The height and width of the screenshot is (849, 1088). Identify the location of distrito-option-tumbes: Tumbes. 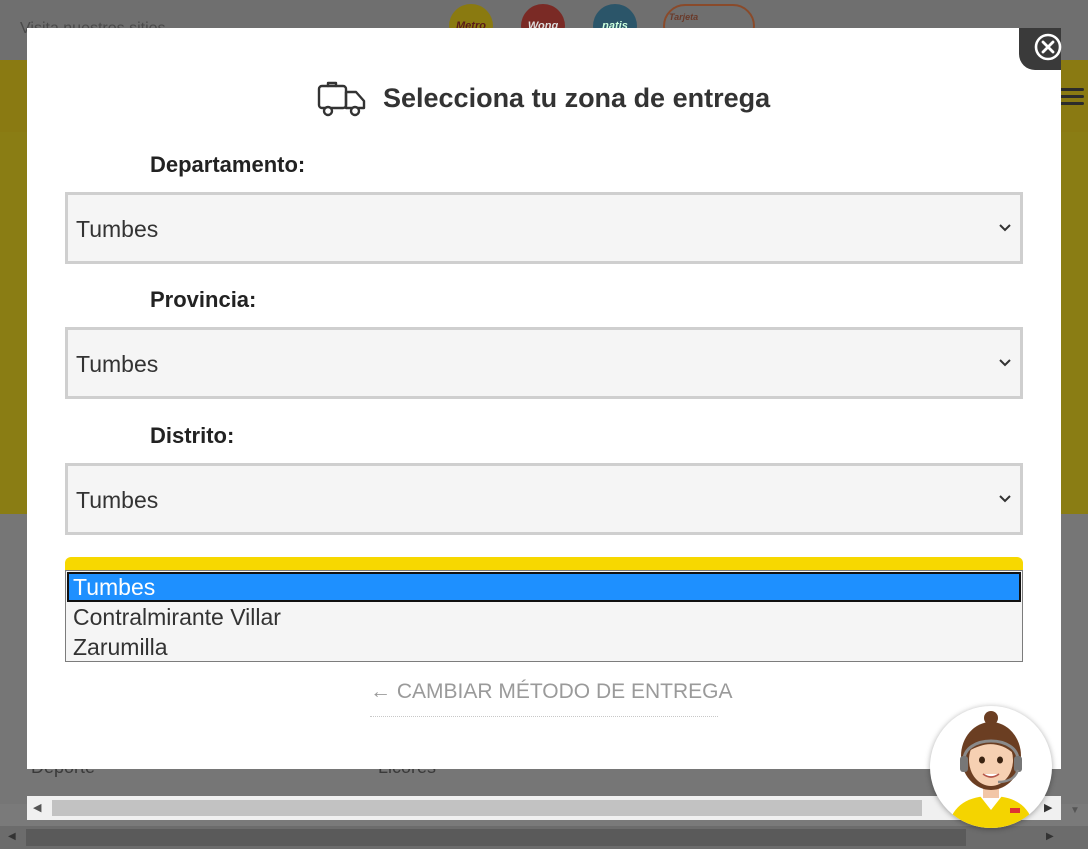
(544, 587).